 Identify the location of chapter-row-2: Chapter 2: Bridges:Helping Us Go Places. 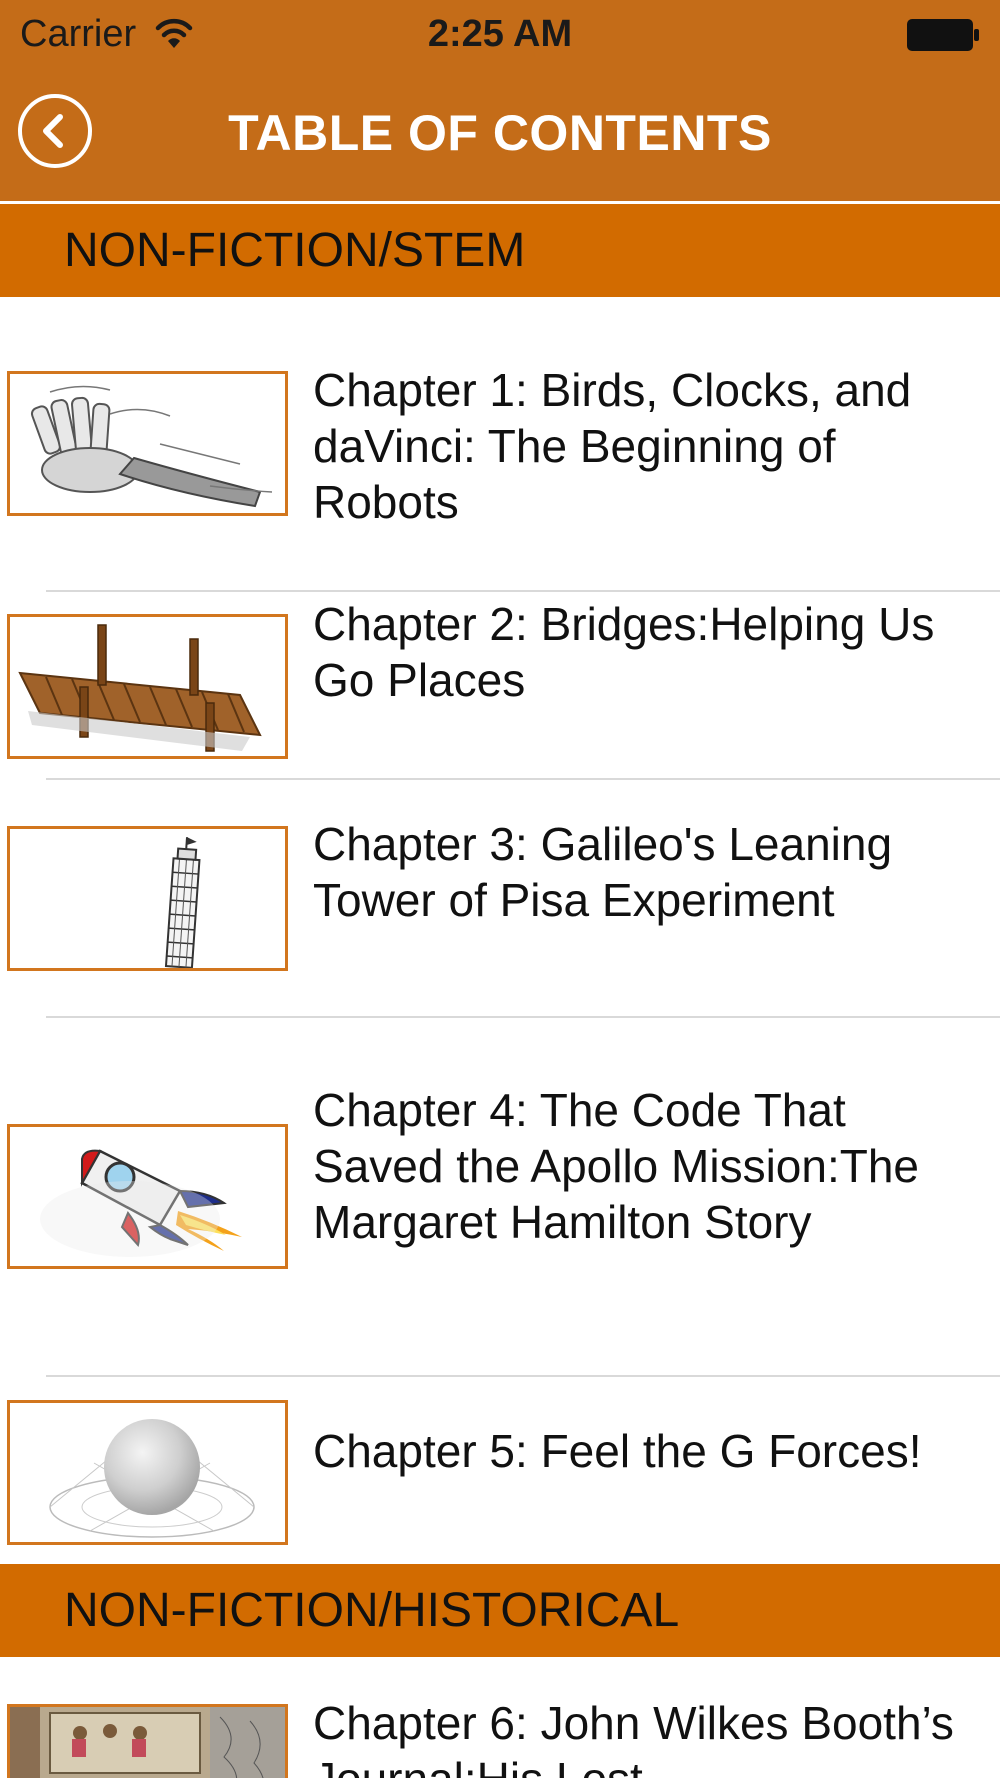
(500, 685).